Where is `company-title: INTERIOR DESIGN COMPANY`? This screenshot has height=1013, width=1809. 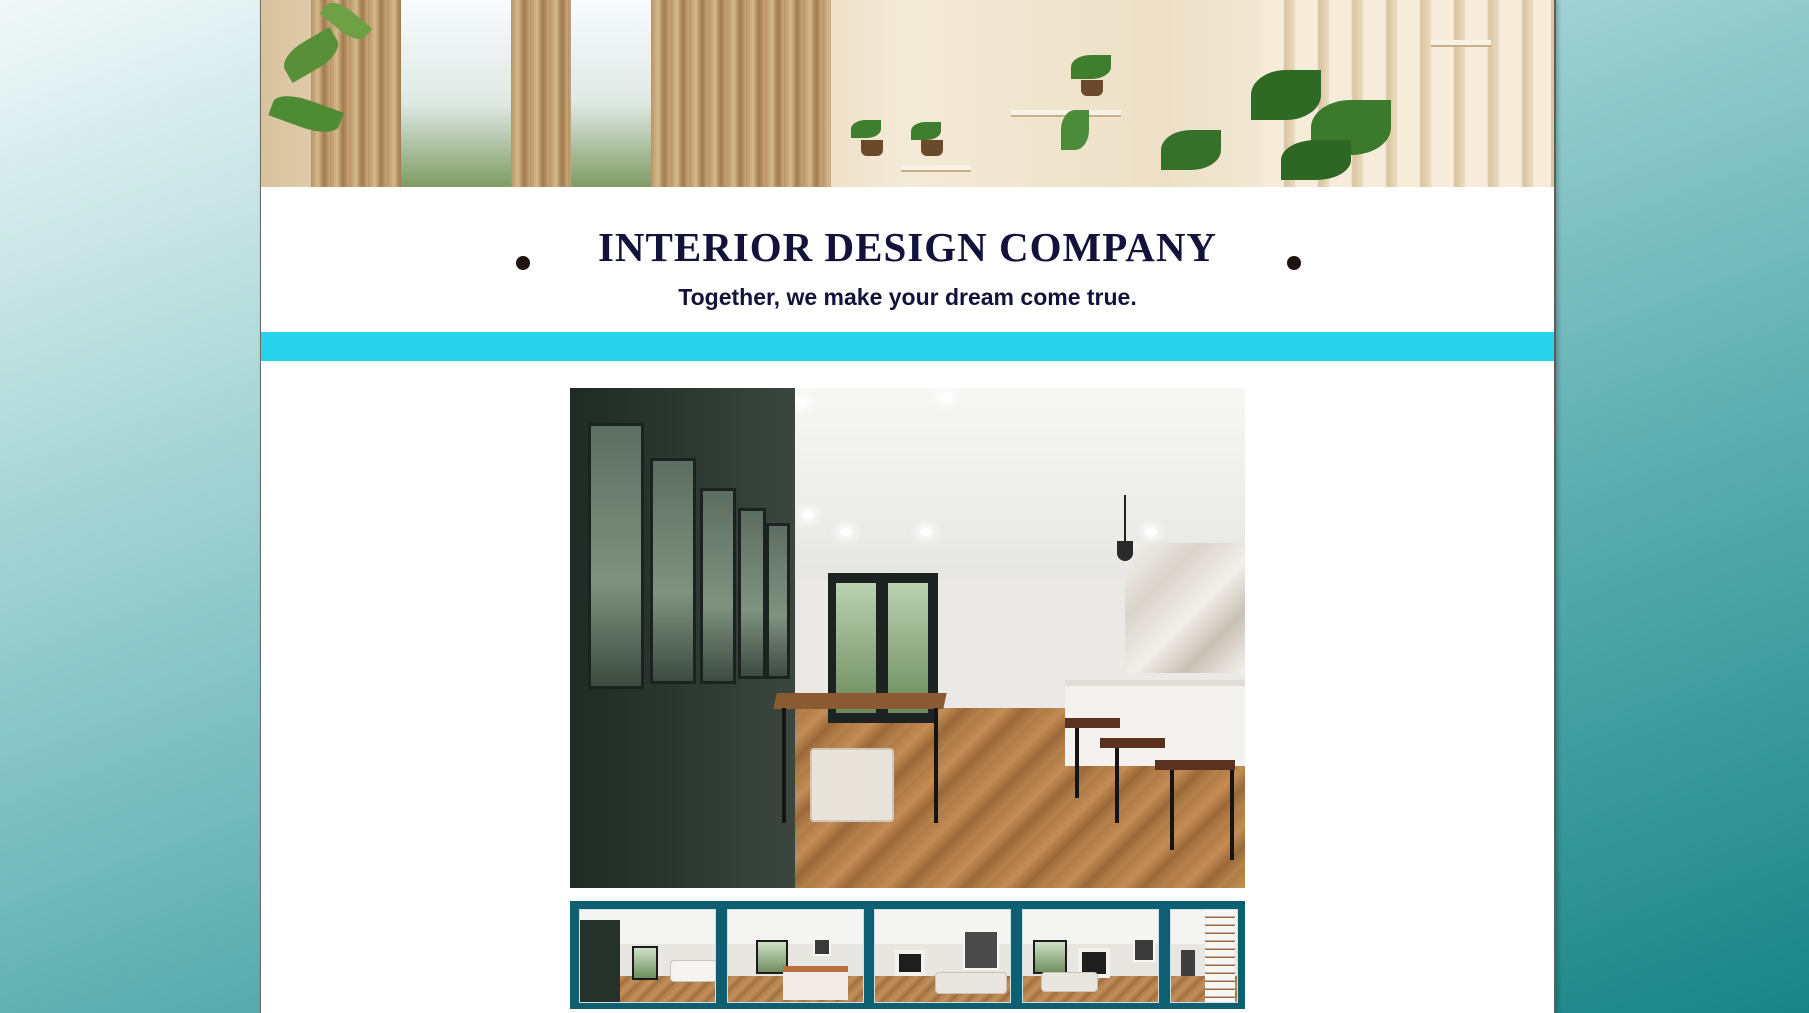 company-title: INTERIOR DESIGN COMPANY is located at coordinates (907, 247).